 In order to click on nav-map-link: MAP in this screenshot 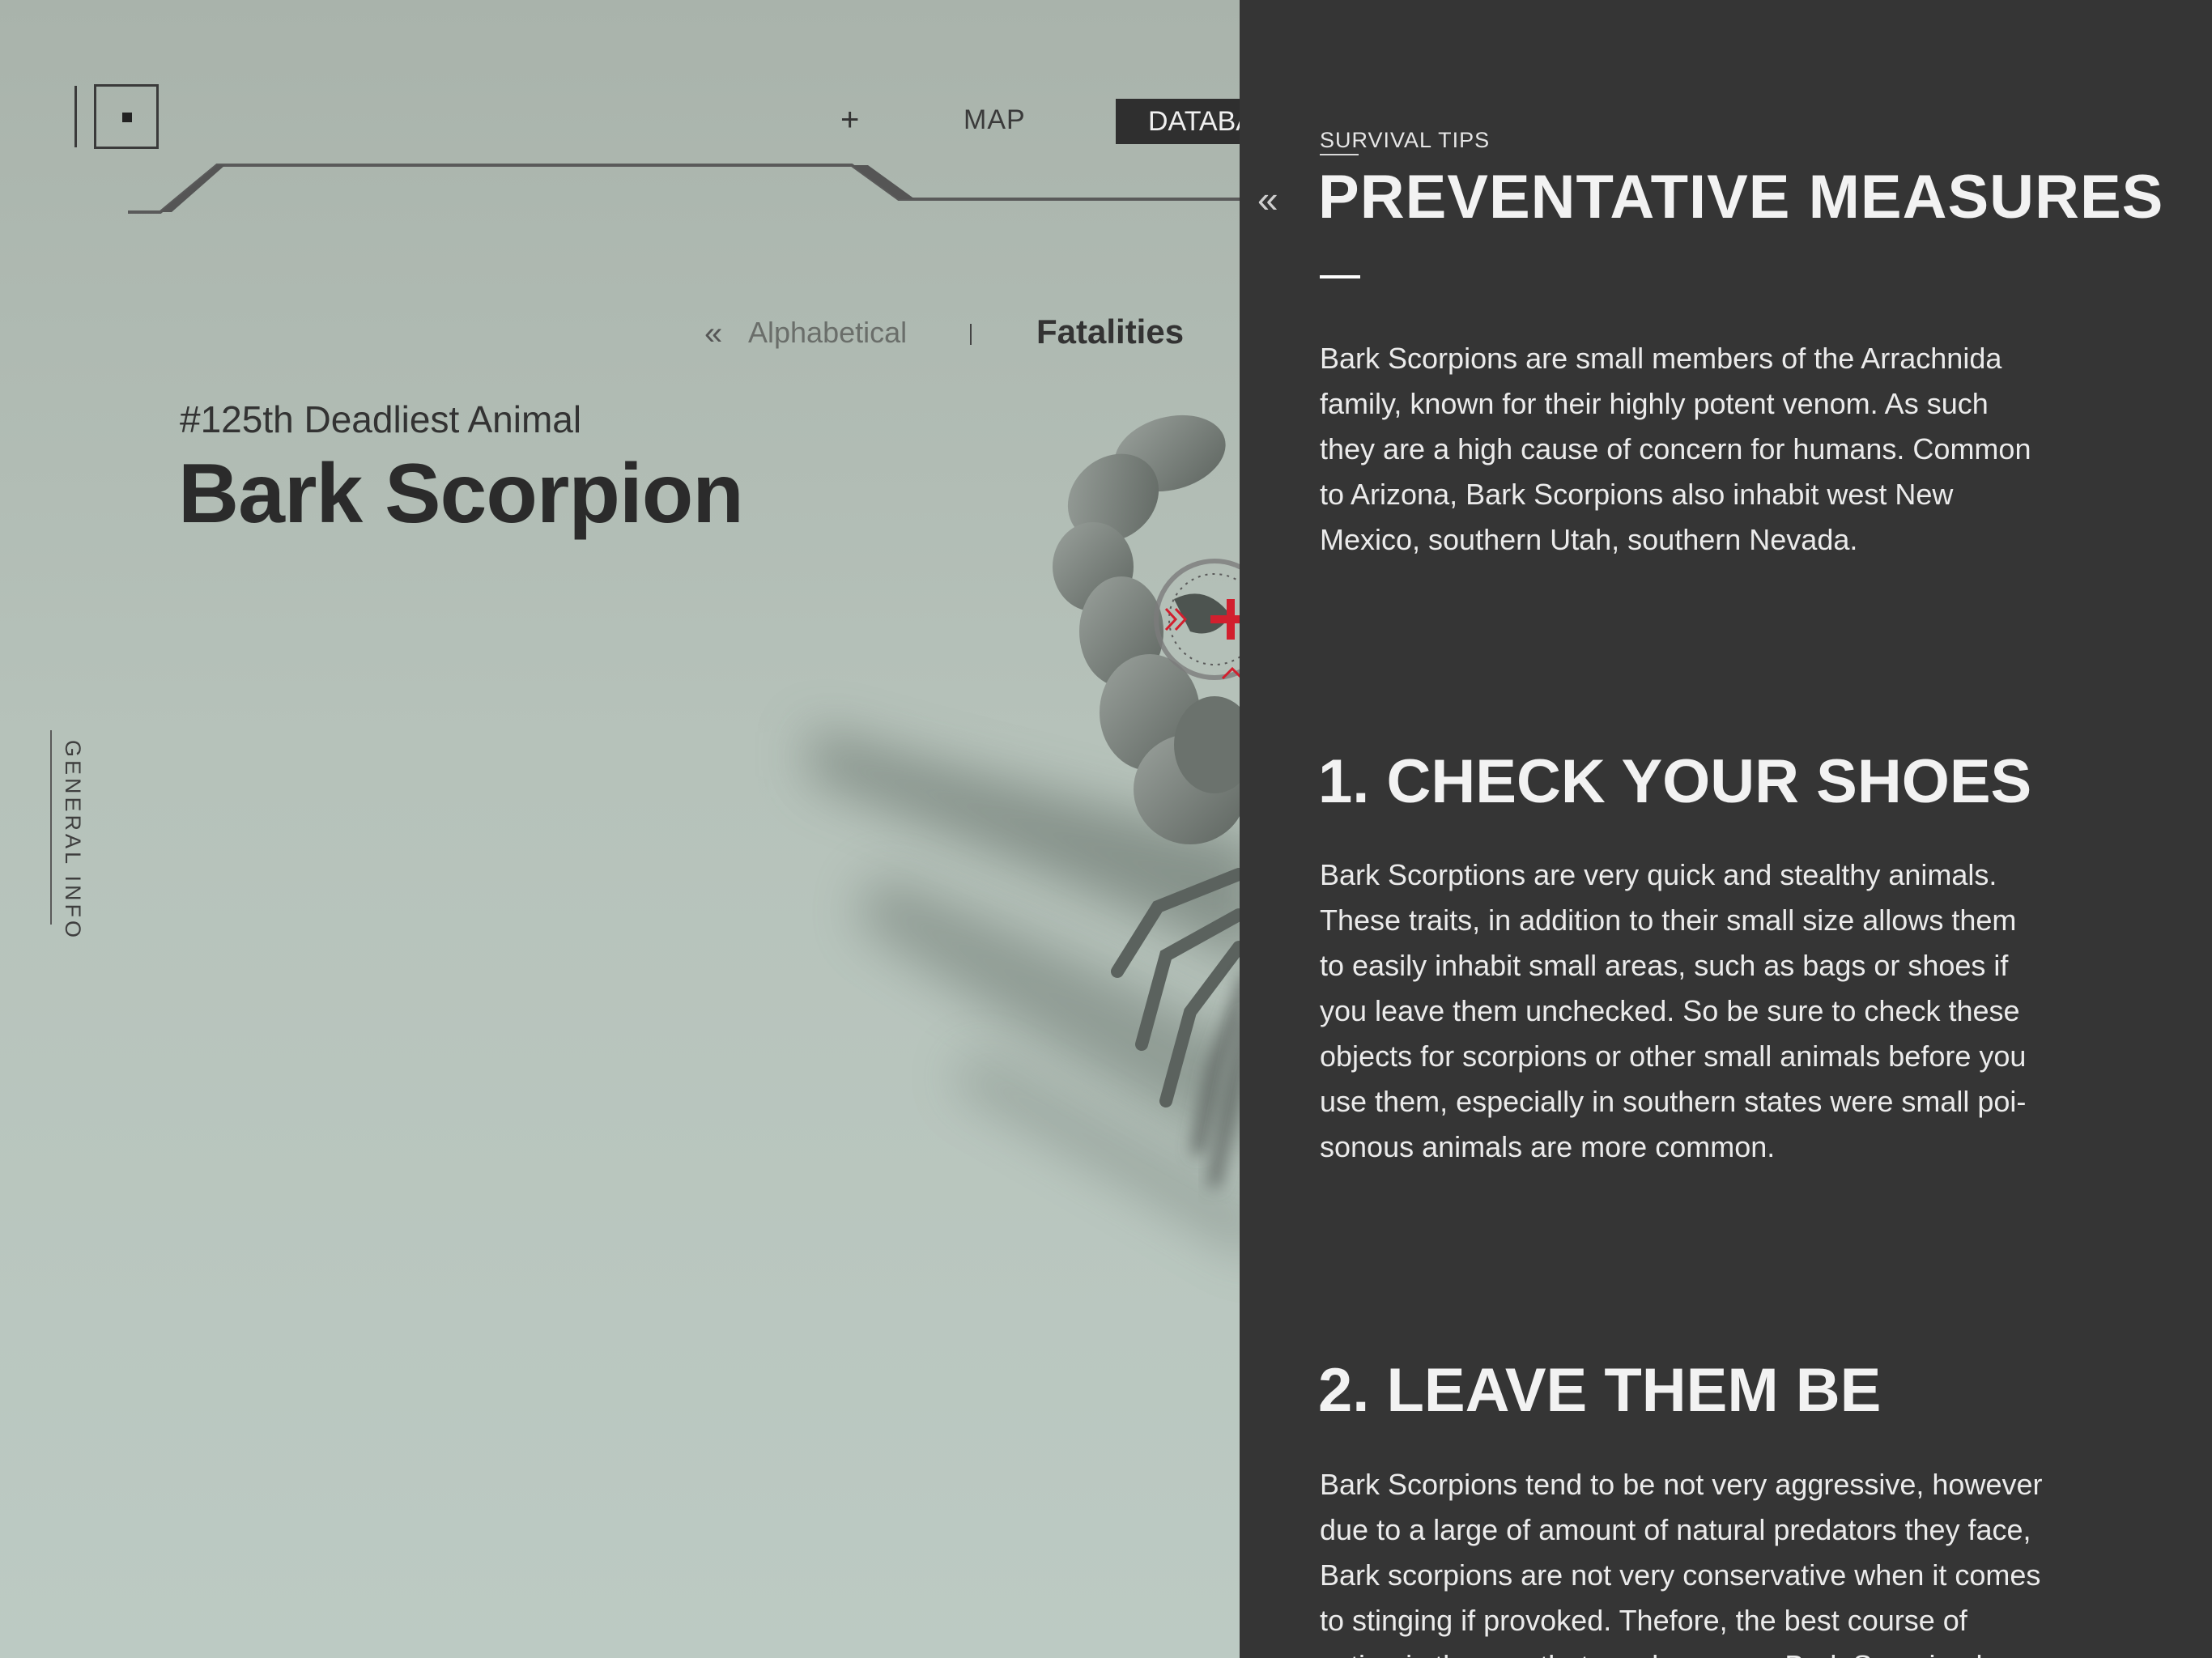, I will do `click(995, 119)`.